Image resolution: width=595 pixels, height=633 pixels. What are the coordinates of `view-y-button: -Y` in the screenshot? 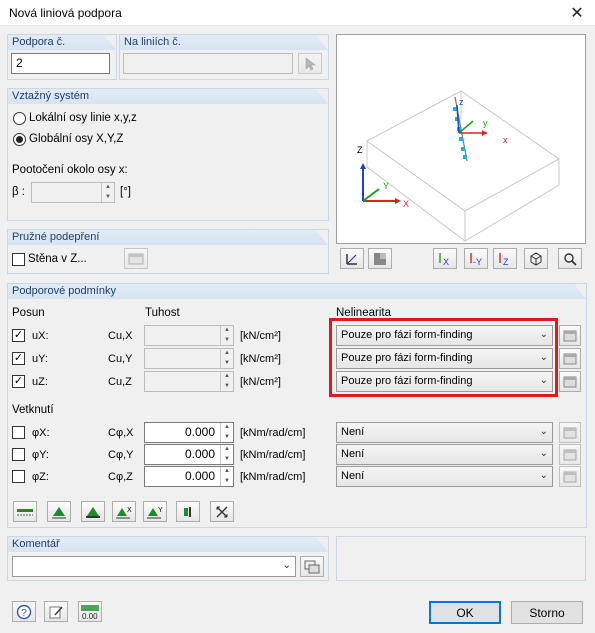 It's located at (476, 258).